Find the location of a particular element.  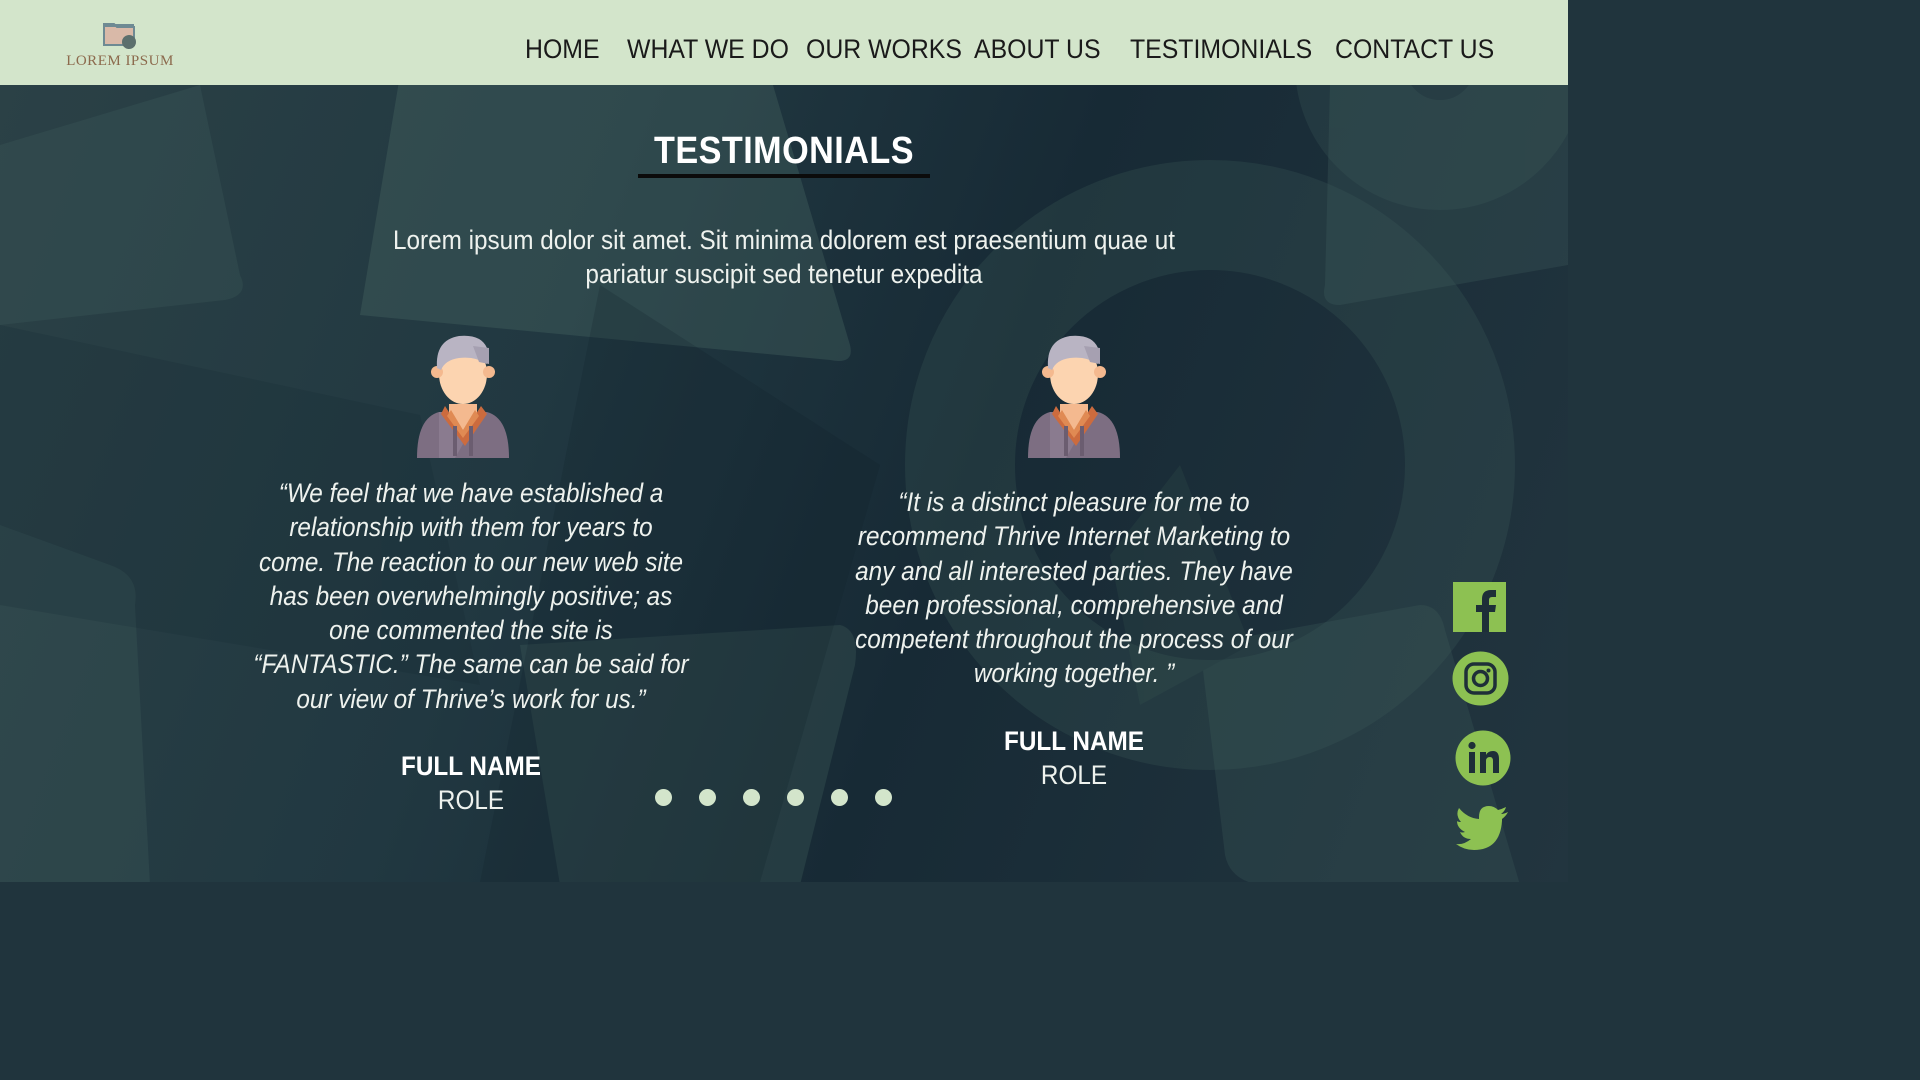

twitter-icon is located at coordinates (1482, 830).